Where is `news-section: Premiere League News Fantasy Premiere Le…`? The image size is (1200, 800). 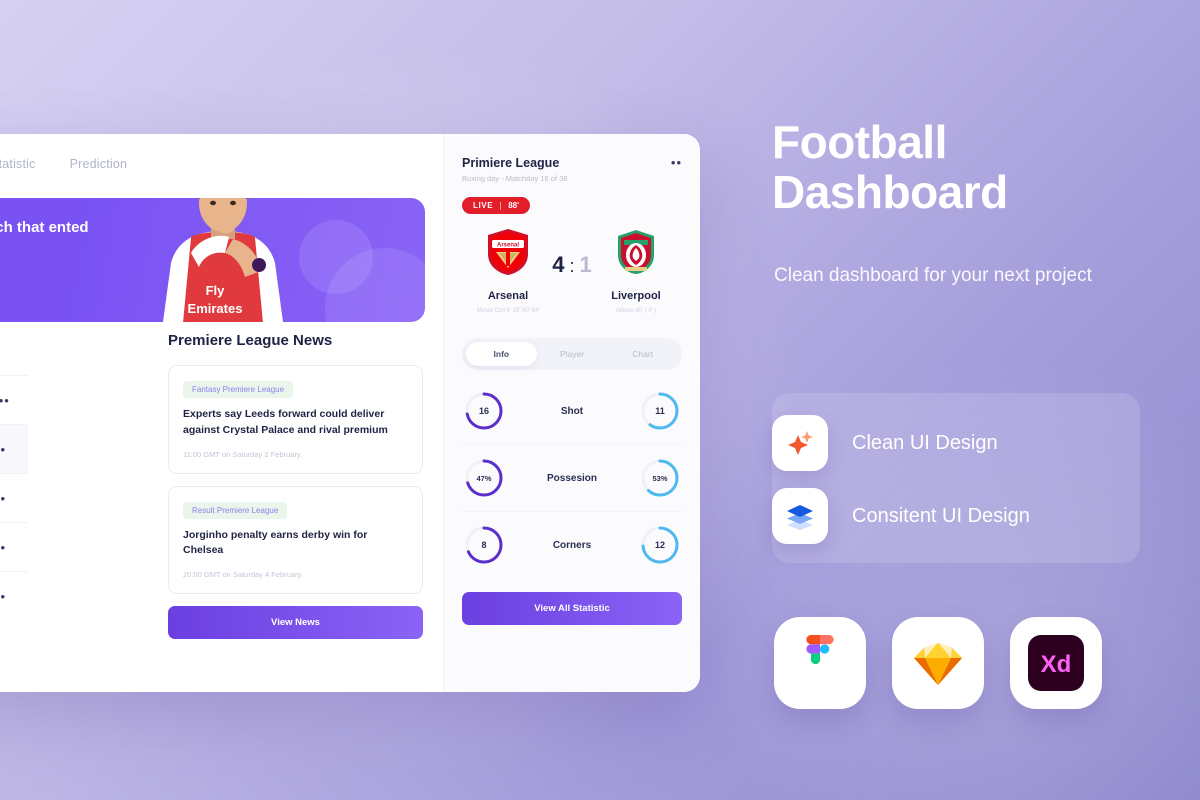
news-section: Premiere League News Fantasy Premiere Le… is located at coordinates (295, 485).